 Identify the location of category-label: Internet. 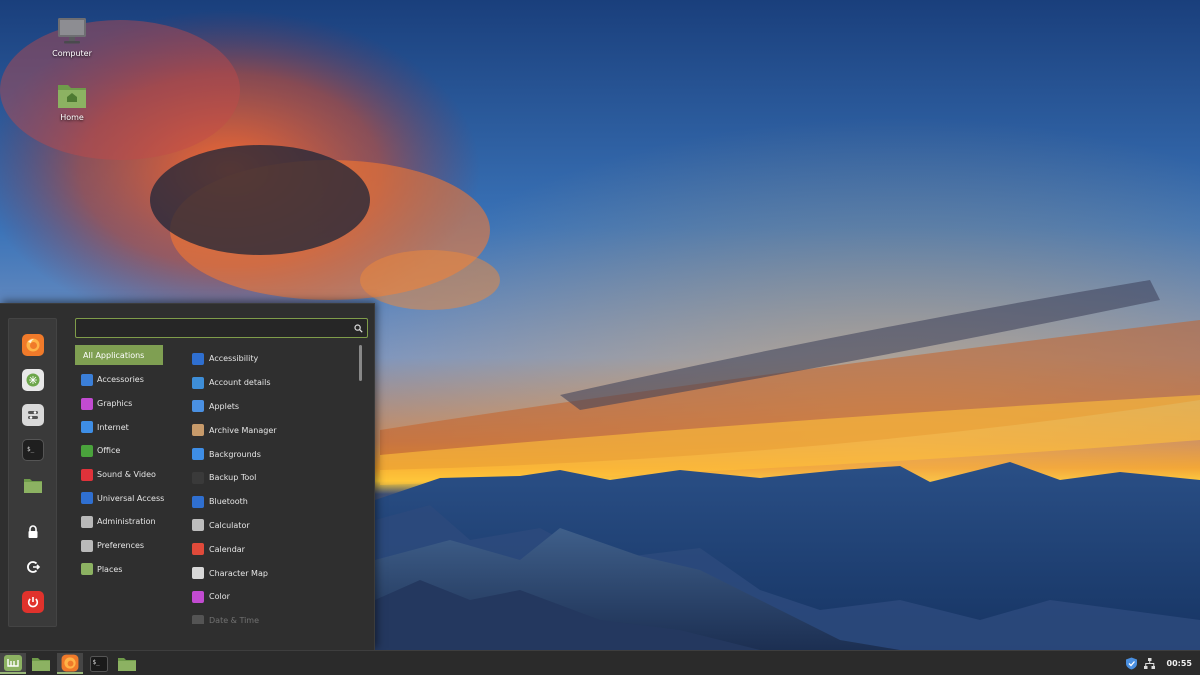
(113, 427).